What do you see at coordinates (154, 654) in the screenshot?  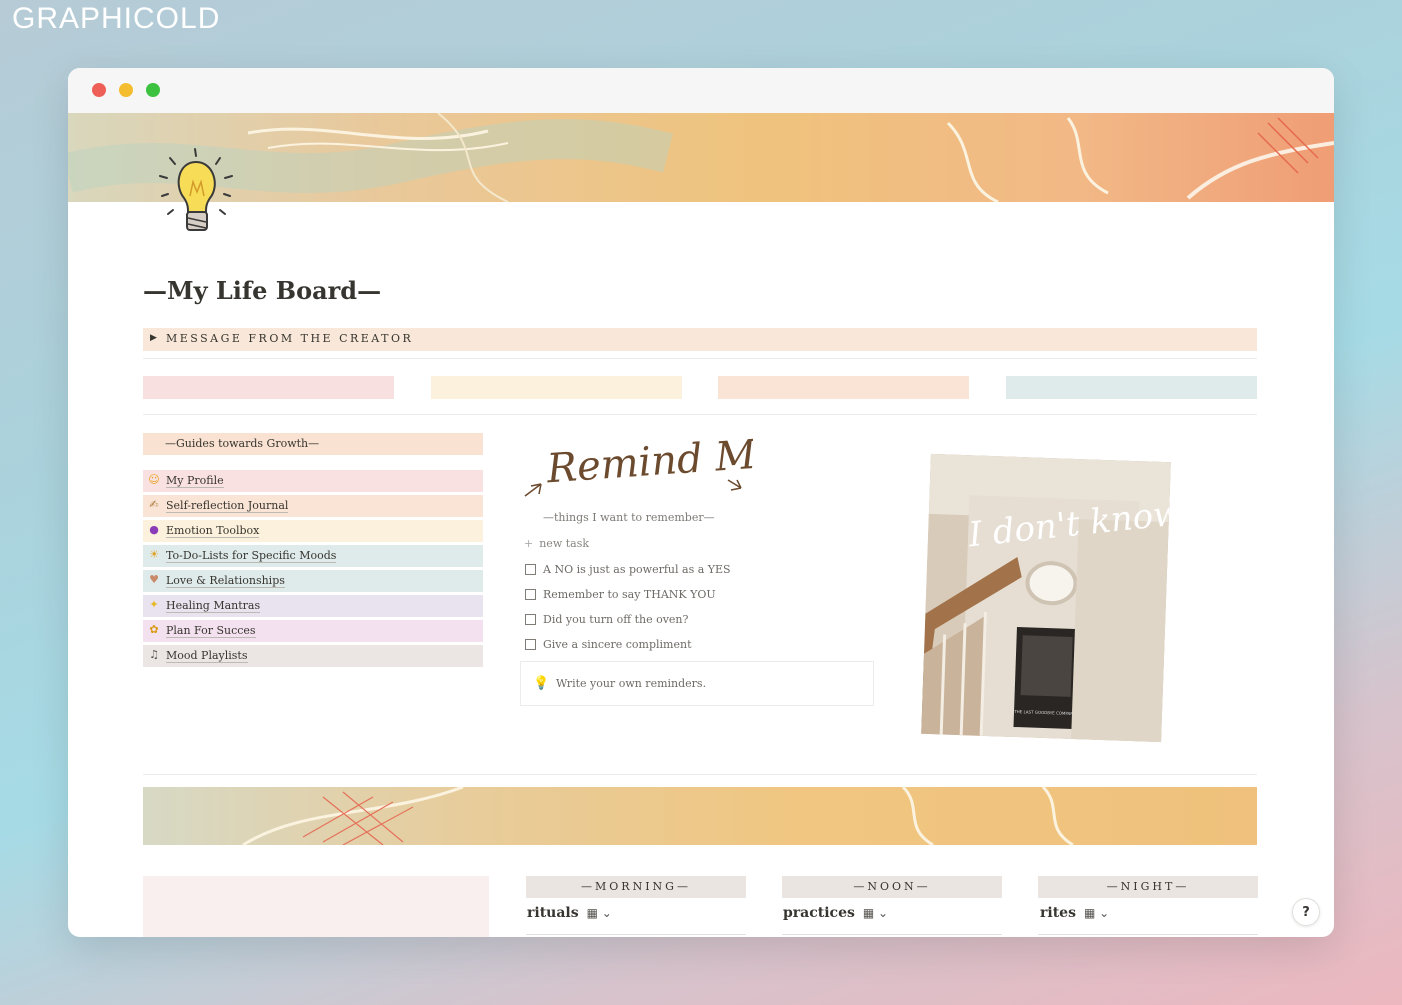 I see `music-icon: ♫` at bounding box center [154, 654].